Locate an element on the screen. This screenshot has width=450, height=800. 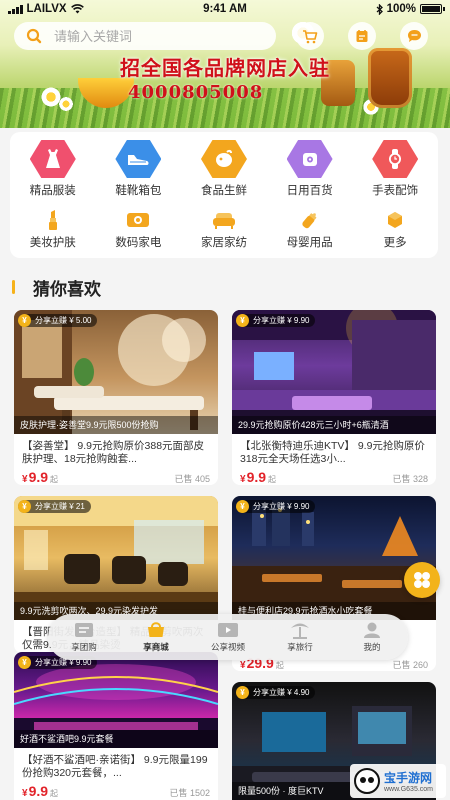
category-item-beauty: 美妆护肤 is located at coordinates (53, 230).